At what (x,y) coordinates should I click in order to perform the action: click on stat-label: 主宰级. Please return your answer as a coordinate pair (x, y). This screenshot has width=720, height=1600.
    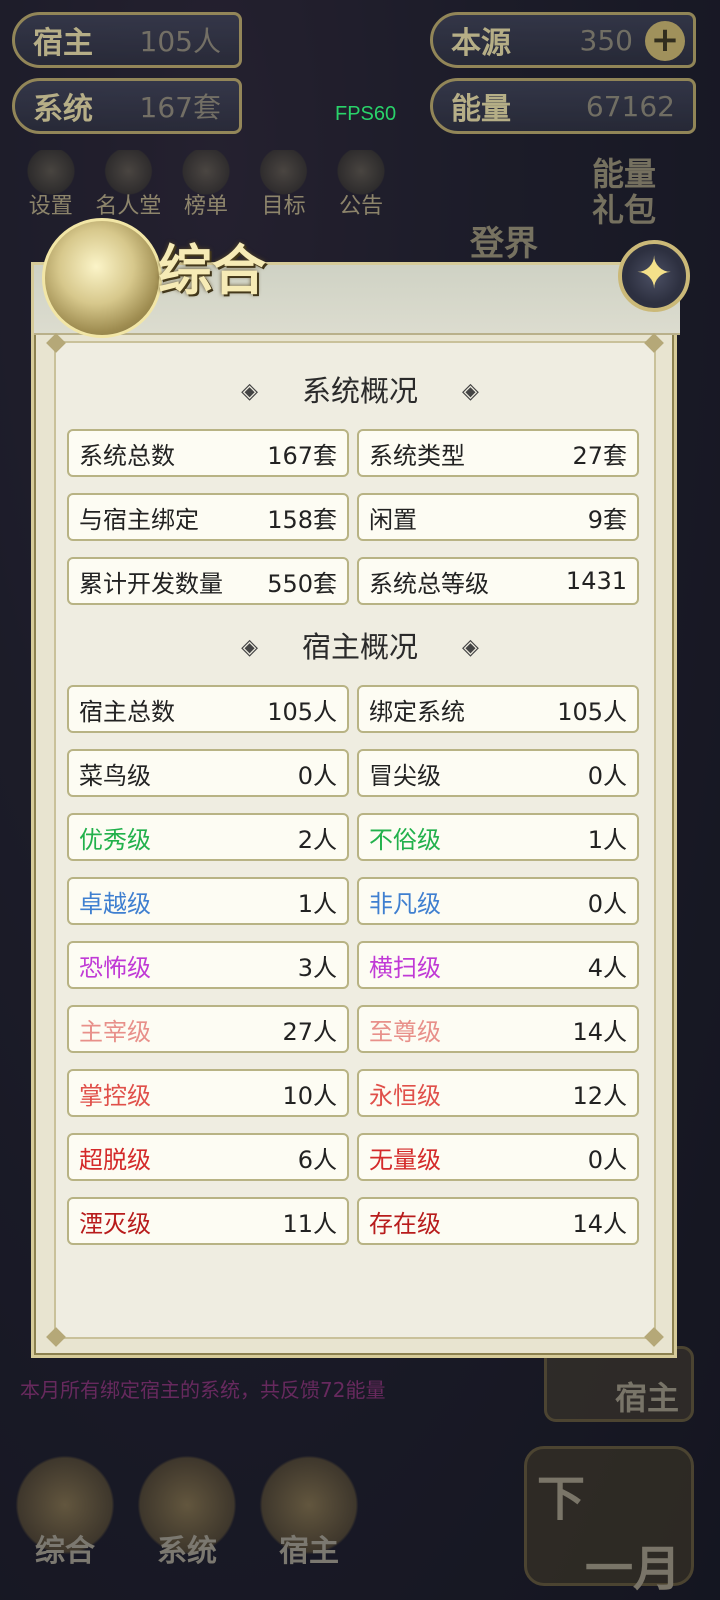
    Looking at the image, I should click on (115, 1031).